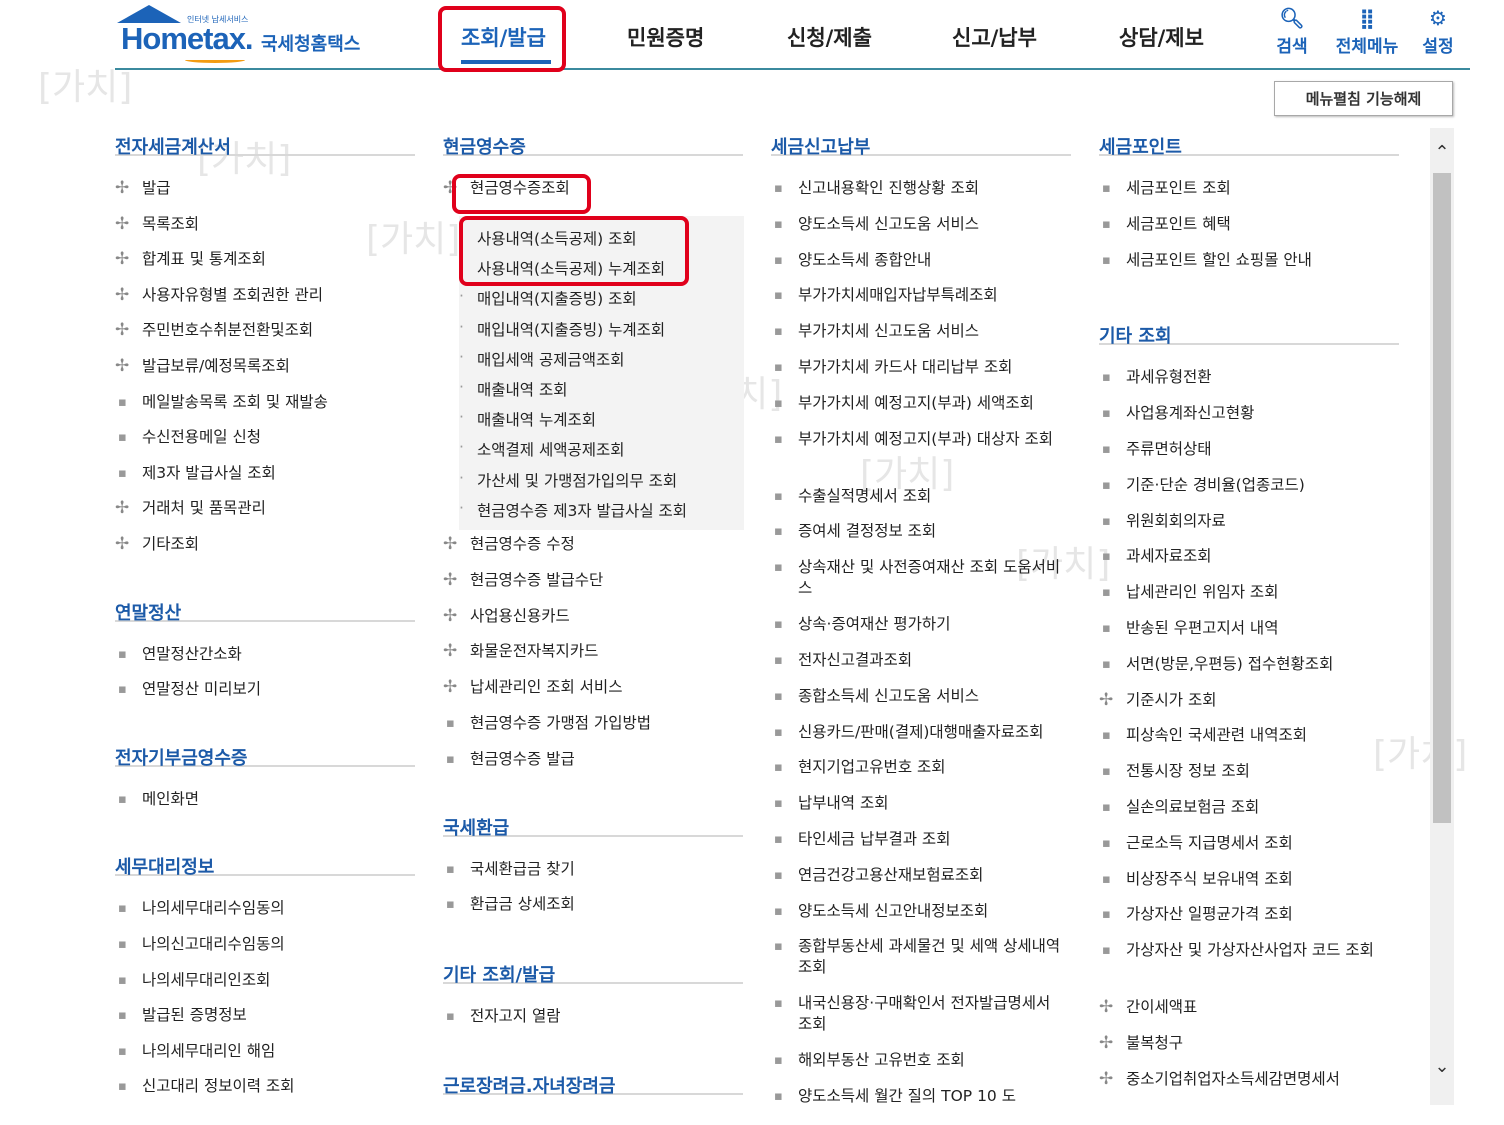 The height and width of the screenshot is (1125, 1504). I want to click on menu-item: ▪ 기준·단순 경비율(업종코드), so click(1246, 493).